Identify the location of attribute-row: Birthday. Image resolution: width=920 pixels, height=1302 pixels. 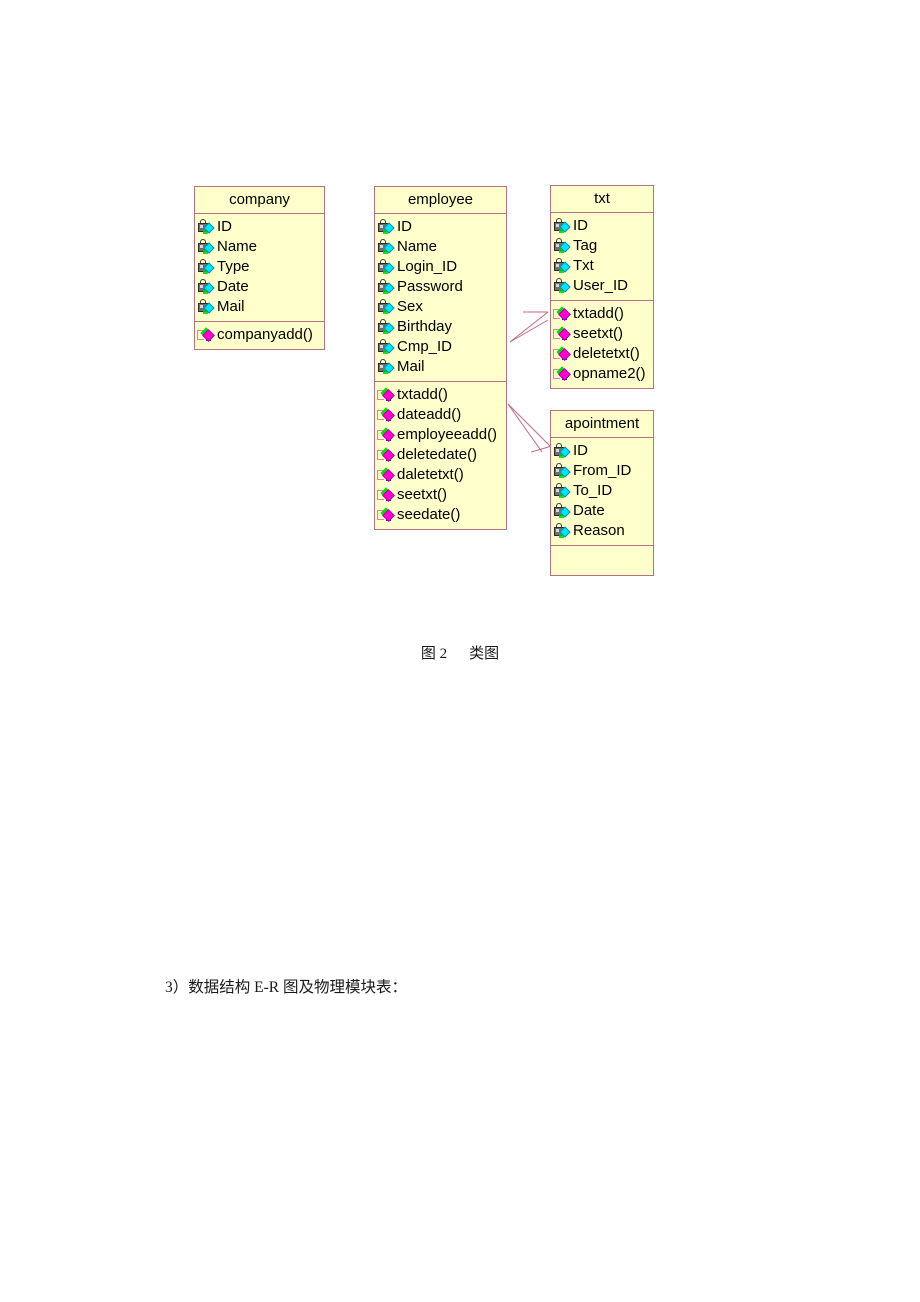
(441, 327).